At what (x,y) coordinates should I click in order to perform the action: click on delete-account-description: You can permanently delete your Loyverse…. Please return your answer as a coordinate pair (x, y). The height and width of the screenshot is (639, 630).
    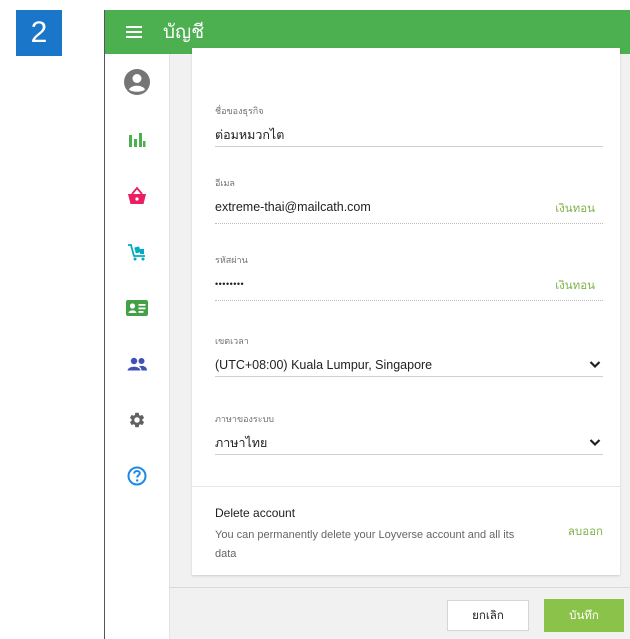
    Looking at the image, I should click on (365, 544).